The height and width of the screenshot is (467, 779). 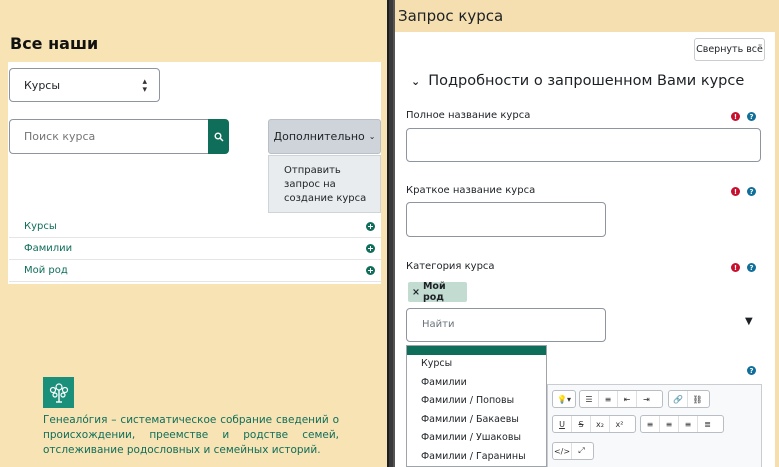 I want to click on dropdown-option: Фамилии / Бакаевы, so click(x=476, y=420).